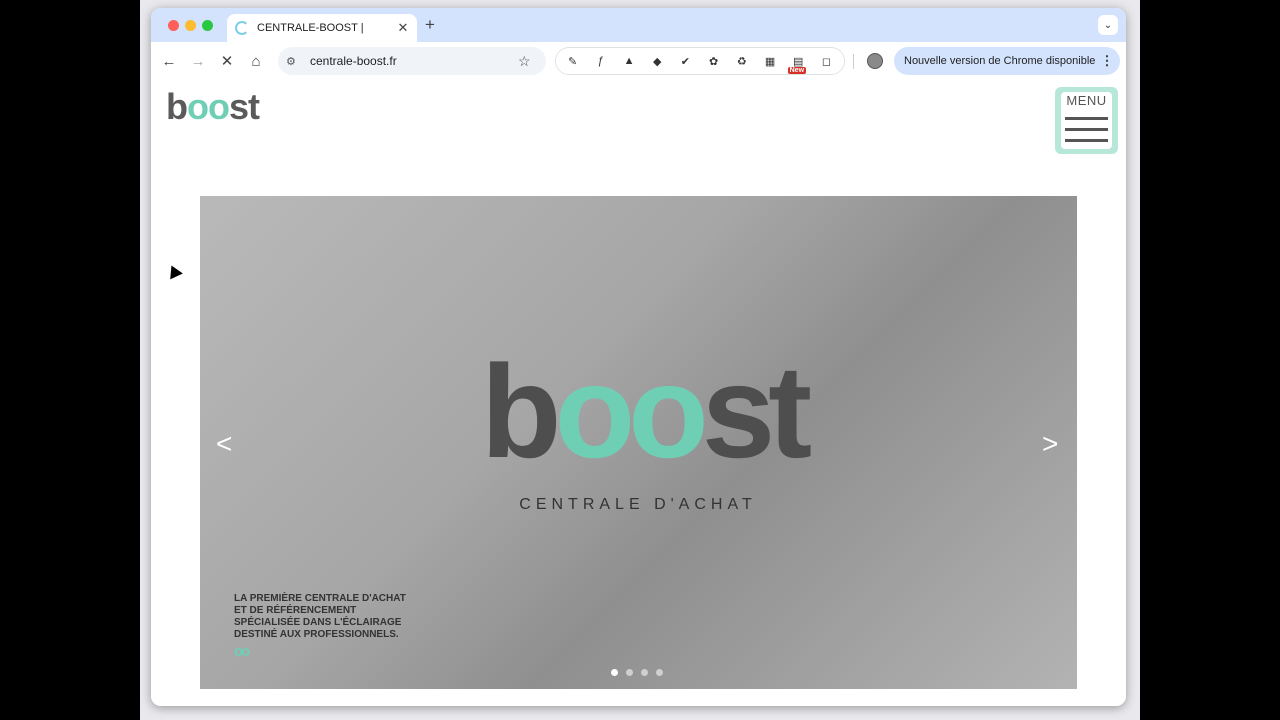 The height and width of the screenshot is (720, 1280). What do you see at coordinates (657, 61) in the screenshot?
I see `layers-extension-icon: ◆` at bounding box center [657, 61].